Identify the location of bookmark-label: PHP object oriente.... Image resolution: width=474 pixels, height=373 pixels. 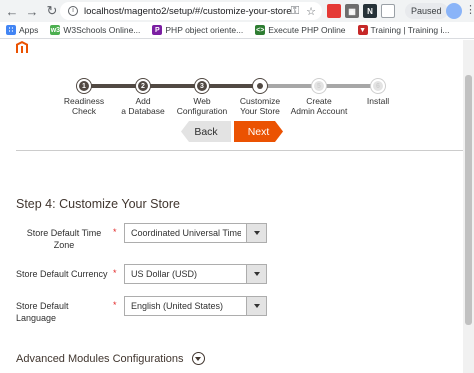
(204, 30).